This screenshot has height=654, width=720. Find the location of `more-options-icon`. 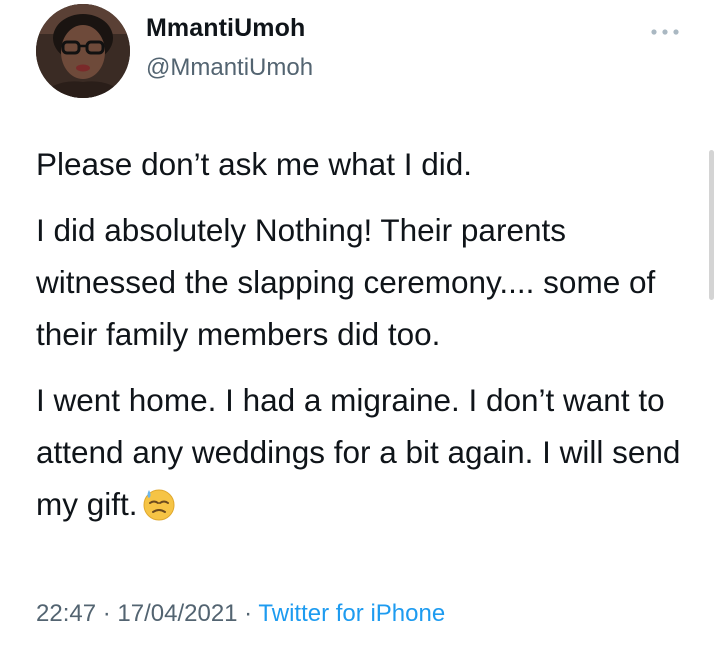

more-options-icon is located at coordinates (665, 32).